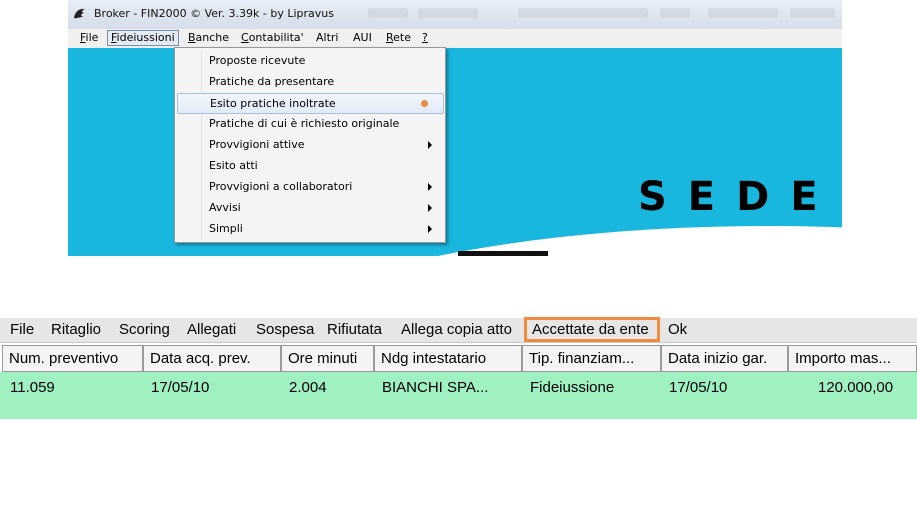  What do you see at coordinates (362, 38) in the screenshot?
I see `menu-aui: AUI` at bounding box center [362, 38].